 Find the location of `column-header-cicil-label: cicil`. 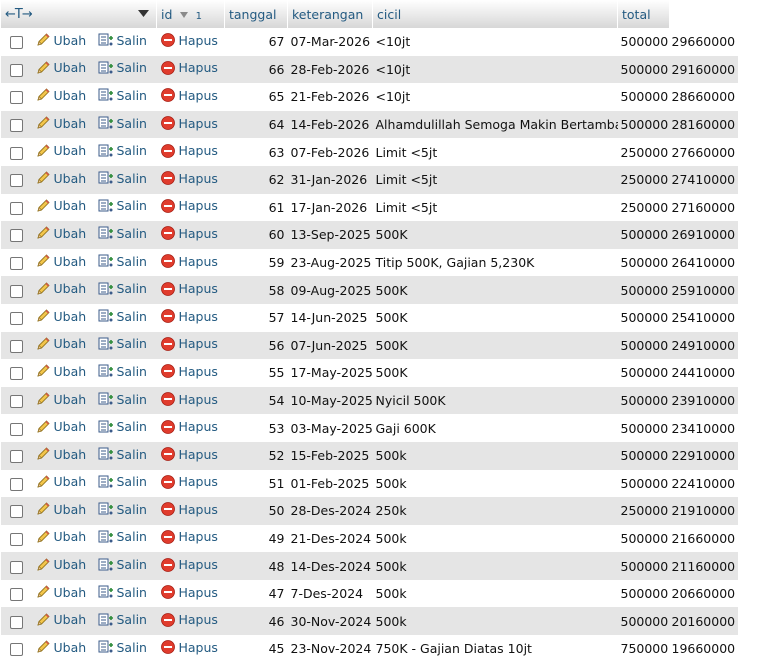

column-header-cicil-label: cicil is located at coordinates (389, 14).